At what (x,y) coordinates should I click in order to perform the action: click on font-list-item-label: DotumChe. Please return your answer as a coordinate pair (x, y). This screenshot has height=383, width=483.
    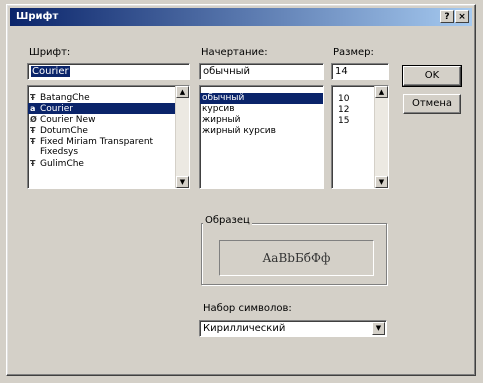
    Looking at the image, I should click on (64, 131).